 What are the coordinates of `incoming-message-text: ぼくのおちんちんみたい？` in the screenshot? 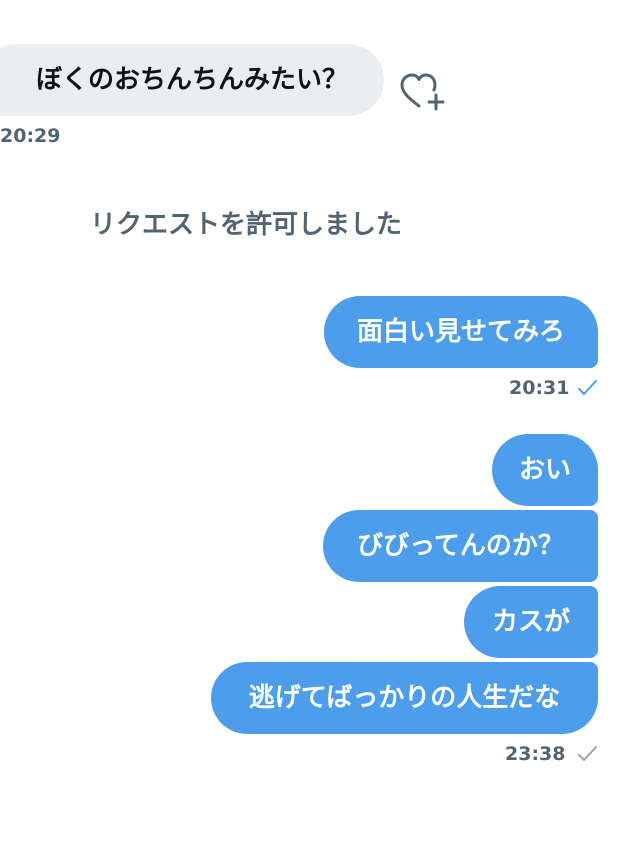 It's located at (191, 80).